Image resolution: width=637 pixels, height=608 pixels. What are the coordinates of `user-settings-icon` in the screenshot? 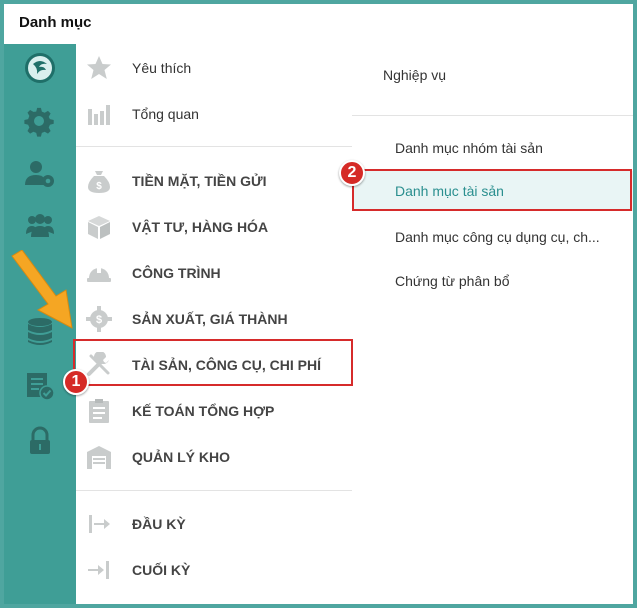 It's located at (40, 174).